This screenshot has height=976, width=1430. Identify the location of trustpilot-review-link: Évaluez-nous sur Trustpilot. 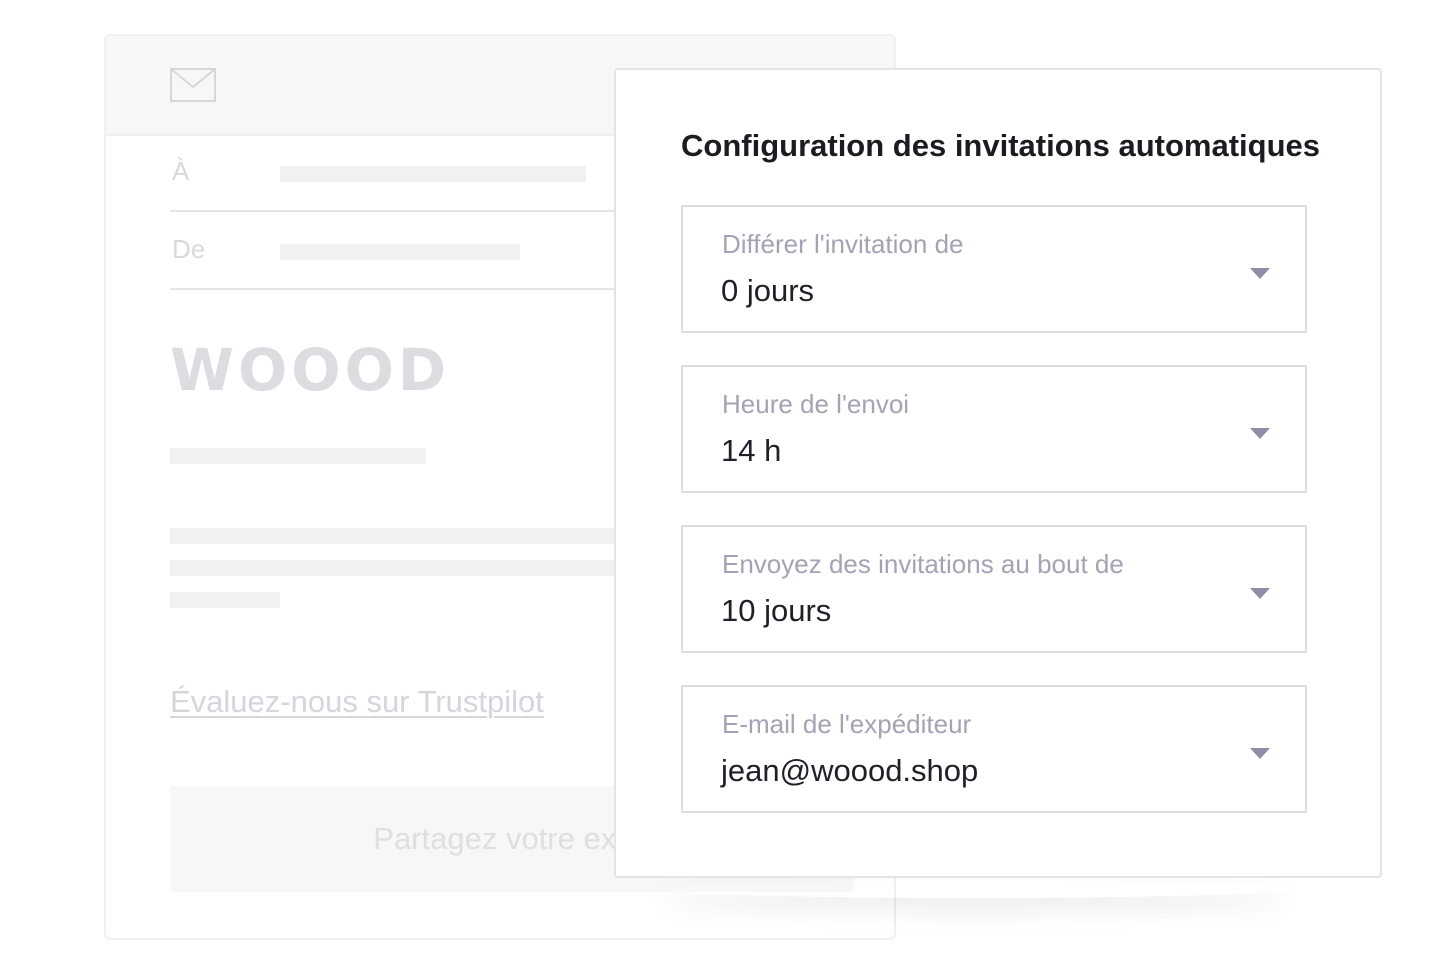
(357, 702).